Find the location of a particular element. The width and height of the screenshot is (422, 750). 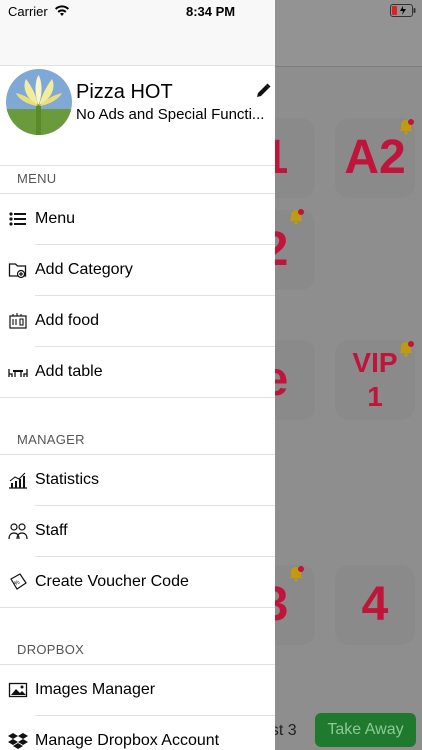

staff-icon is located at coordinates (18, 531).